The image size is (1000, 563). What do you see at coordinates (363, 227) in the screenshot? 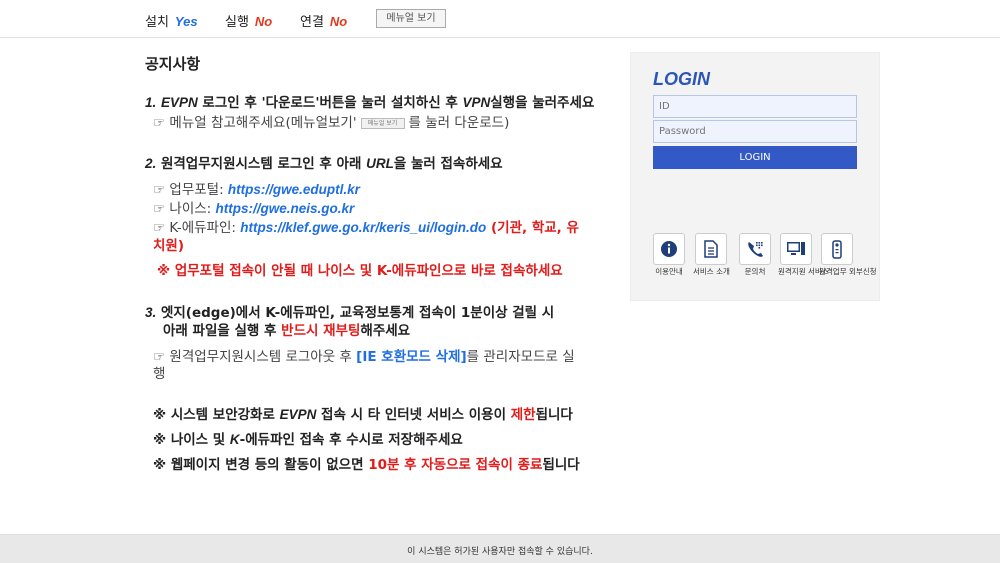
I see `kedu-link: https://klef.gwe.go.kr/keris_ui/login.do` at bounding box center [363, 227].